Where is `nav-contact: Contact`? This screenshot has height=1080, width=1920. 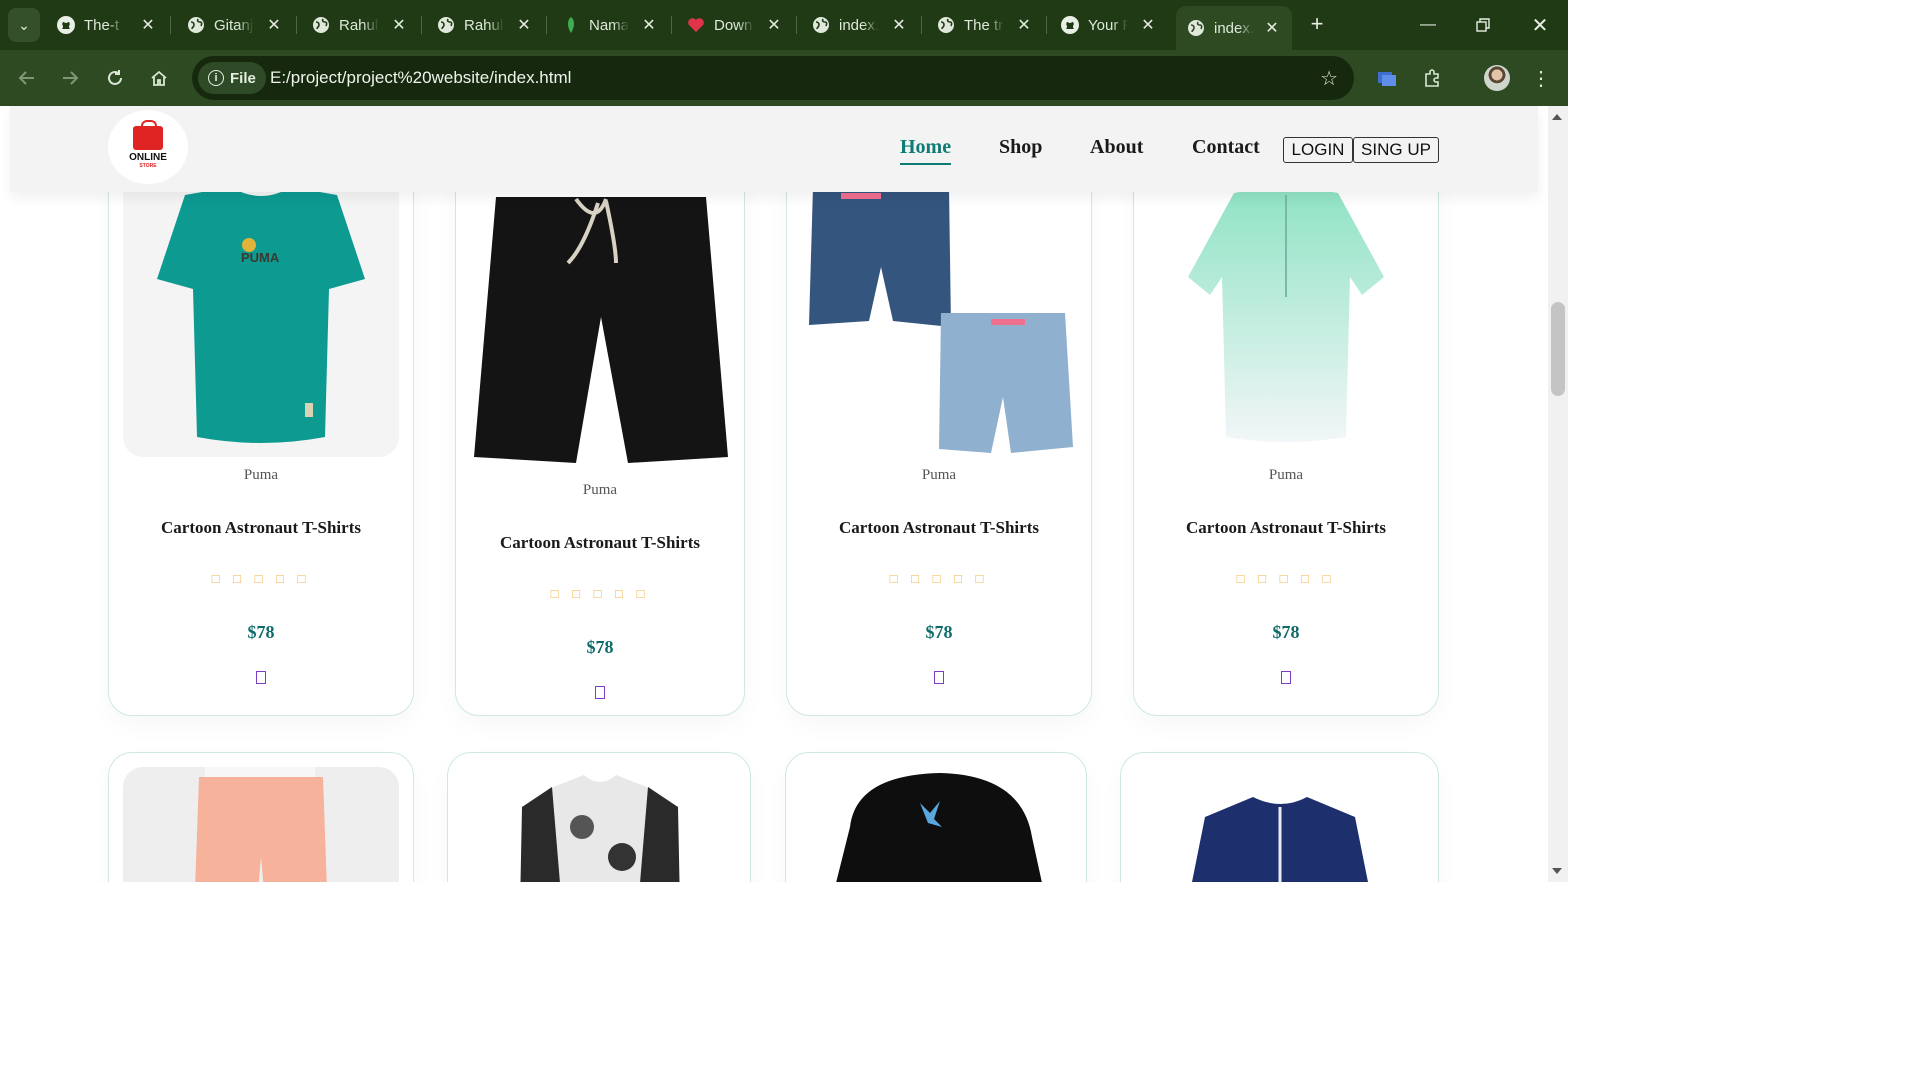
nav-contact: Contact is located at coordinates (1226, 147).